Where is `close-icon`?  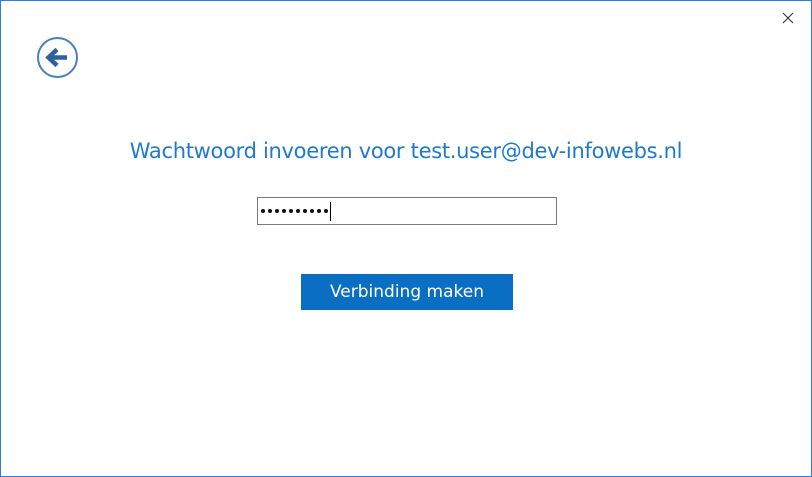 close-icon is located at coordinates (788, 18).